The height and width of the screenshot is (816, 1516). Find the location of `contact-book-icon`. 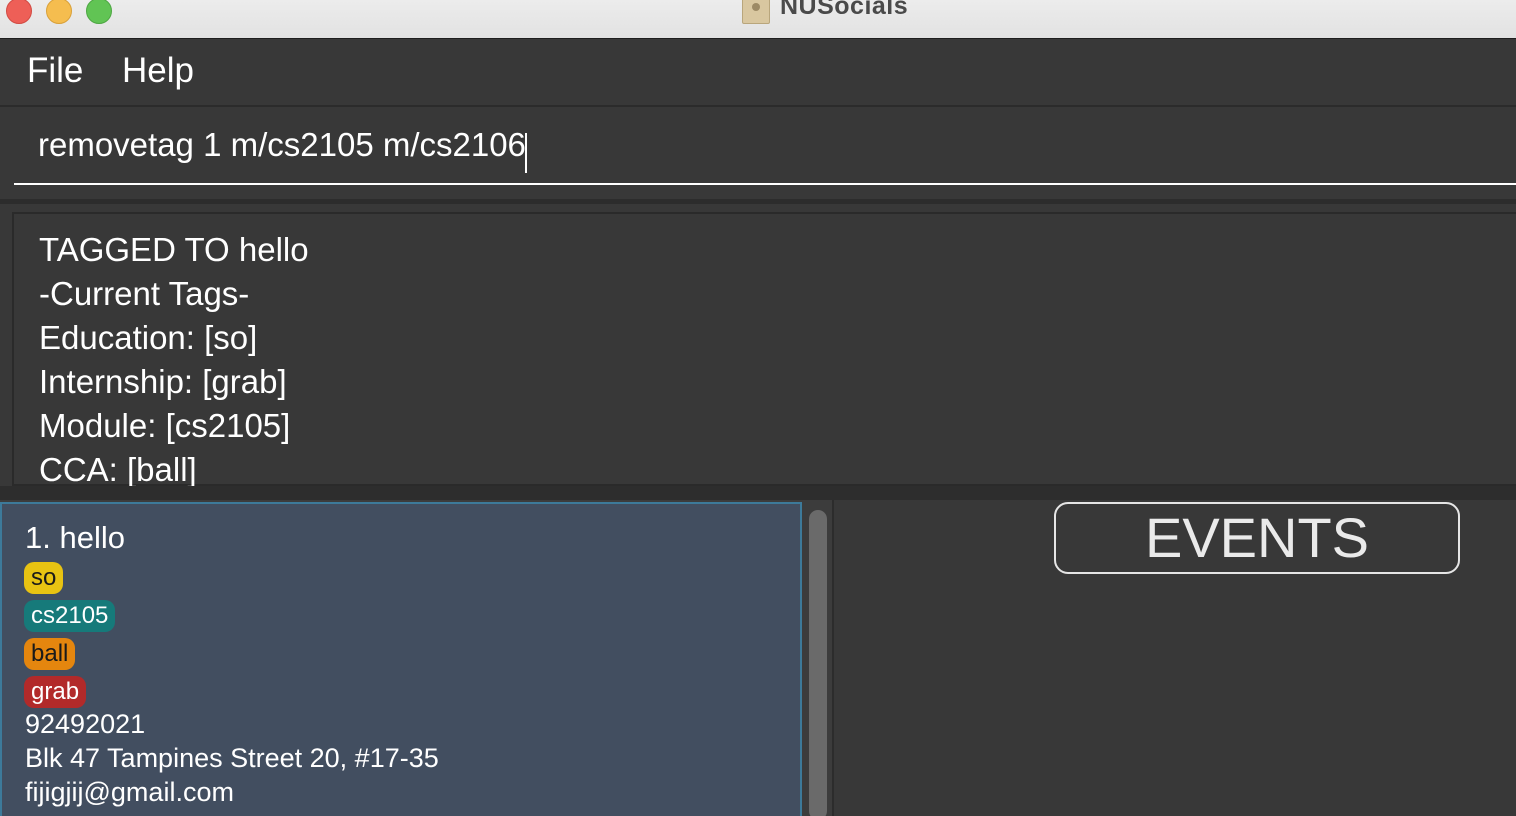

contact-book-icon is located at coordinates (756, 12).